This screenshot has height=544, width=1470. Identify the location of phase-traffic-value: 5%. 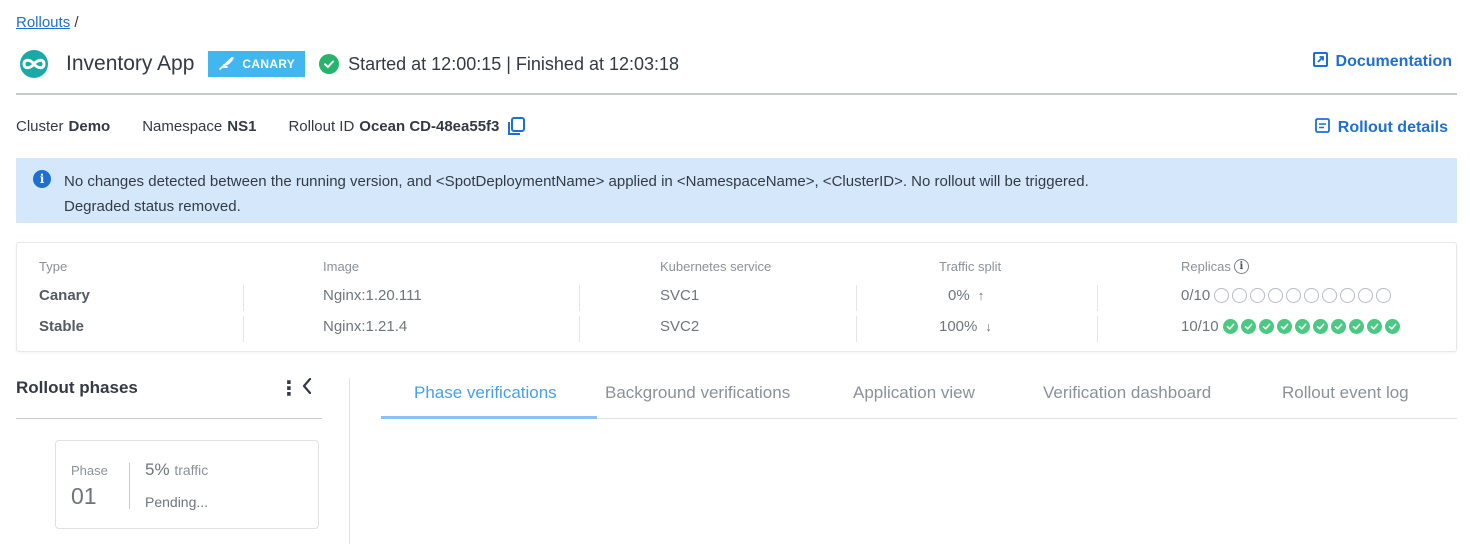
(157, 469).